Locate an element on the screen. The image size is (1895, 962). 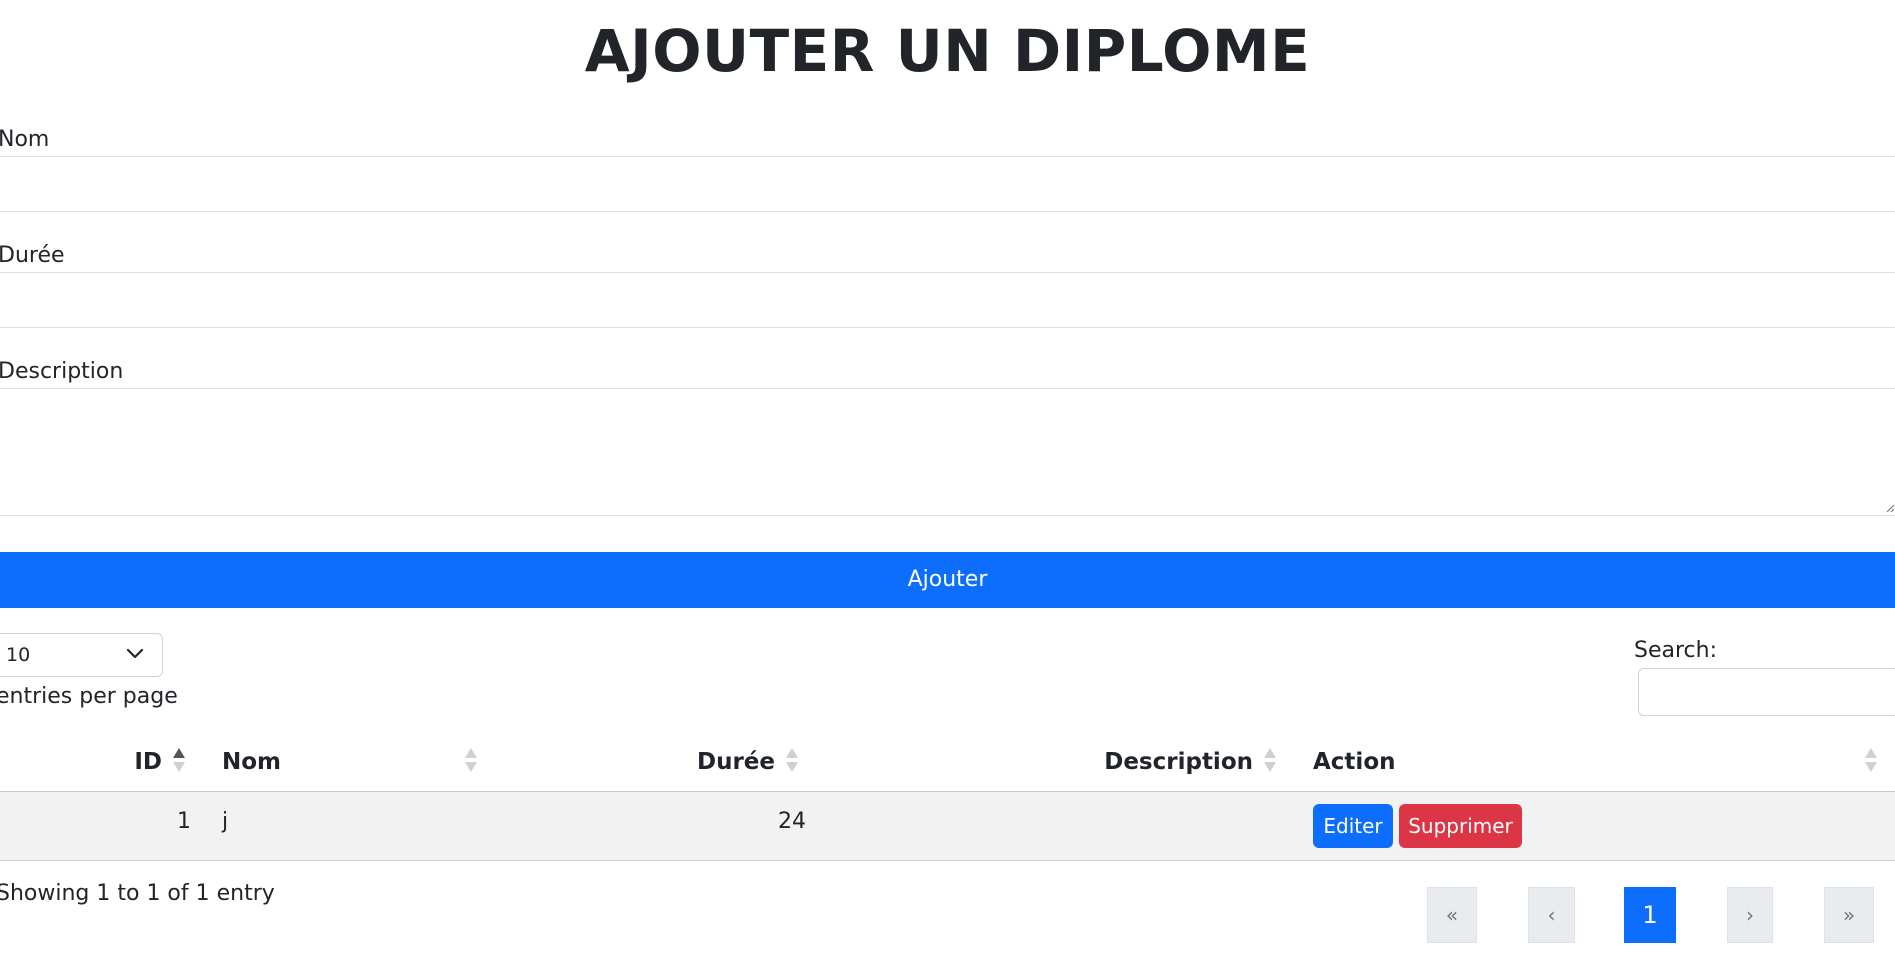
pagination-first-button: « is located at coordinates (1452, 915).